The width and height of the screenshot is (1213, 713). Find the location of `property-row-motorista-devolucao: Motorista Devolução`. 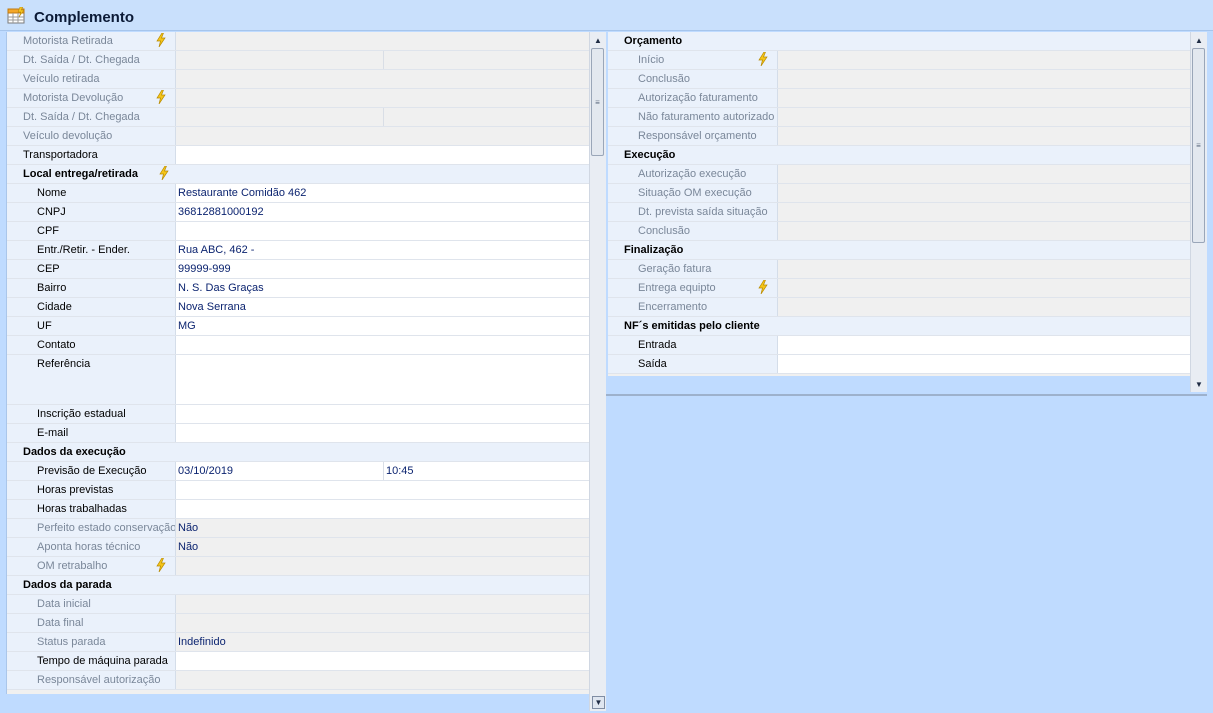

property-row-motorista-devolucao: Motorista Devolução is located at coordinates (298, 98).